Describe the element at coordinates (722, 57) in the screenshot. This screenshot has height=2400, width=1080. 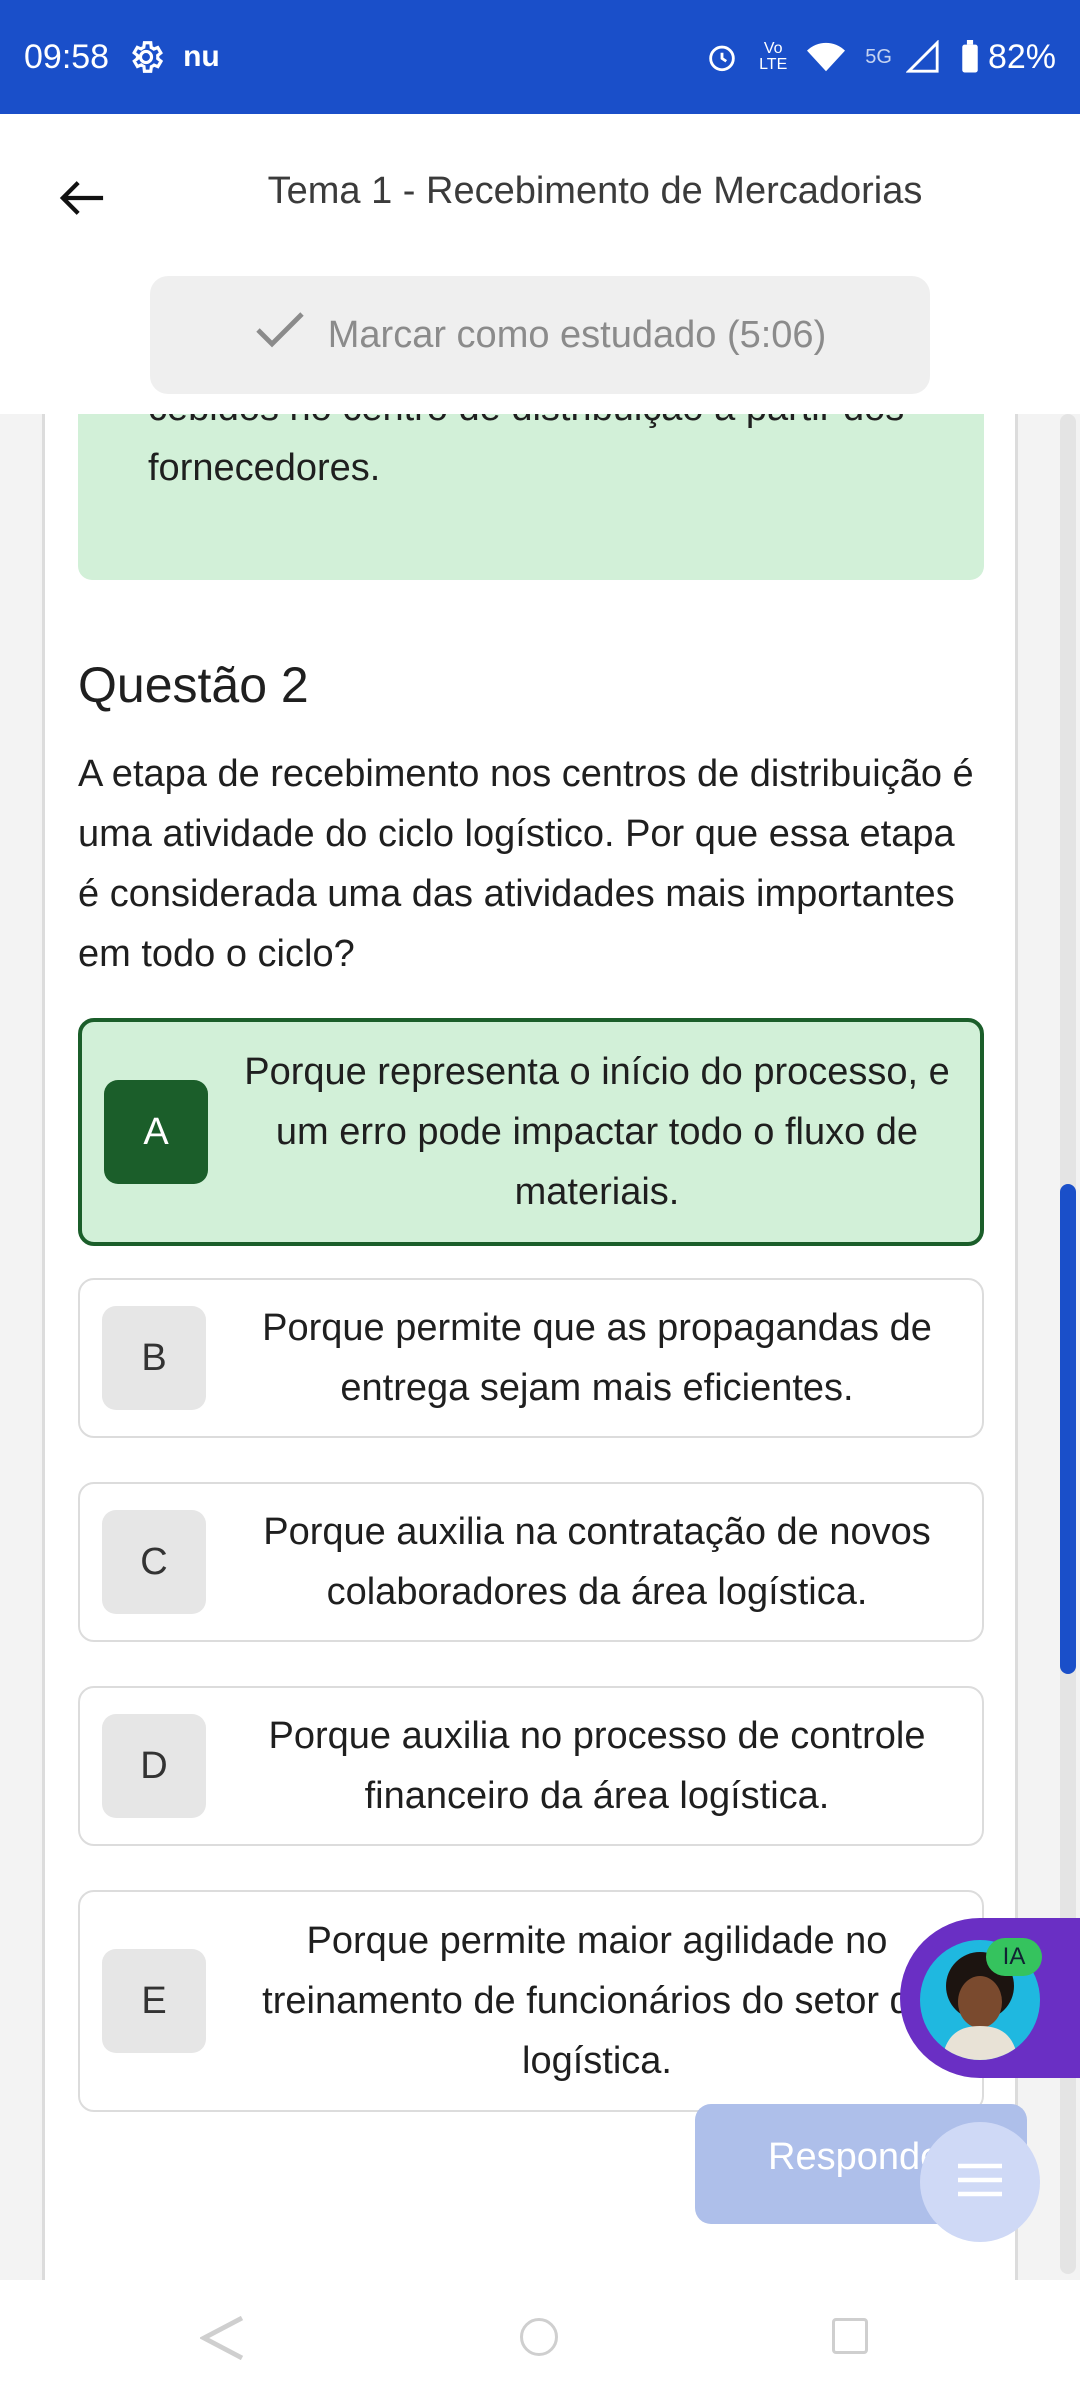
I see `alarm-icon` at that location.